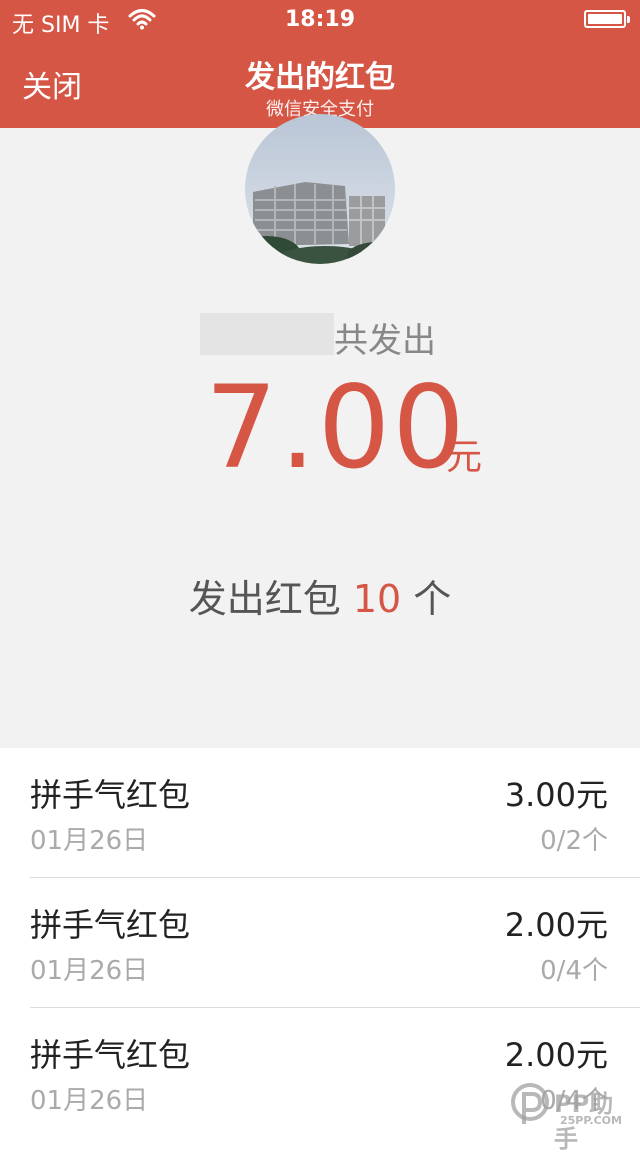  I want to click on battery-icon, so click(607, 19).